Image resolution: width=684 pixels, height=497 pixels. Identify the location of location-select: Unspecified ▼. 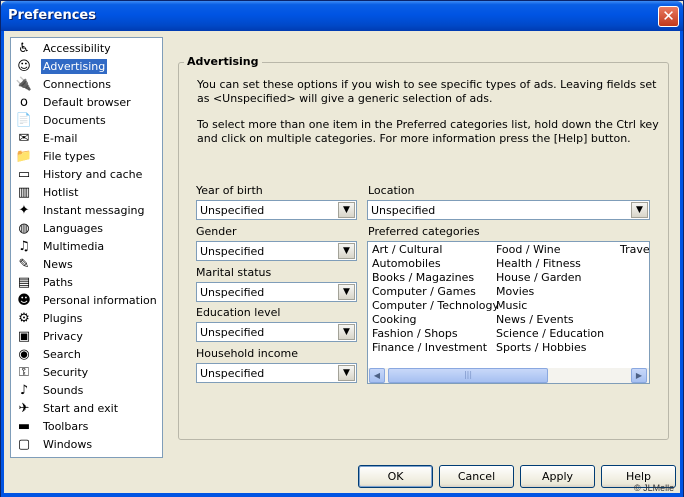
(508, 210).